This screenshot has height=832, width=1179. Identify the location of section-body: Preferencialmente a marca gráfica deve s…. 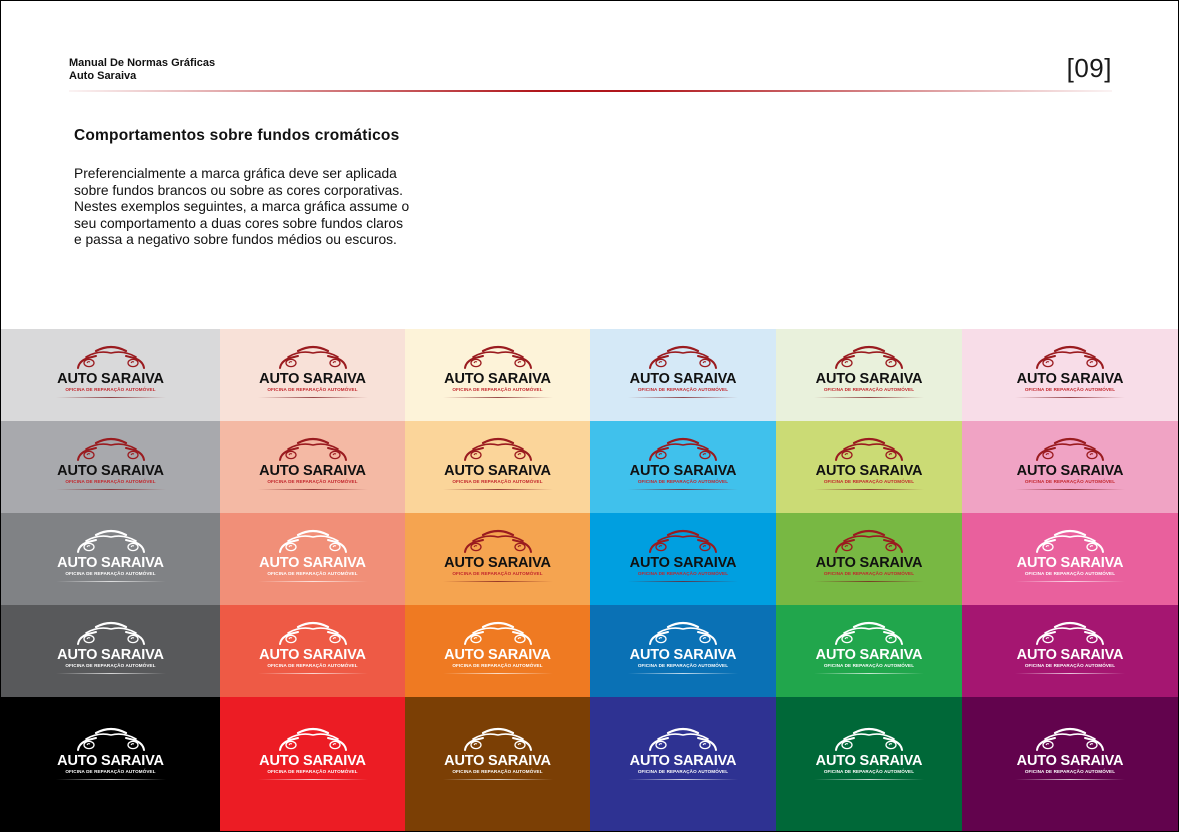
(242, 207).